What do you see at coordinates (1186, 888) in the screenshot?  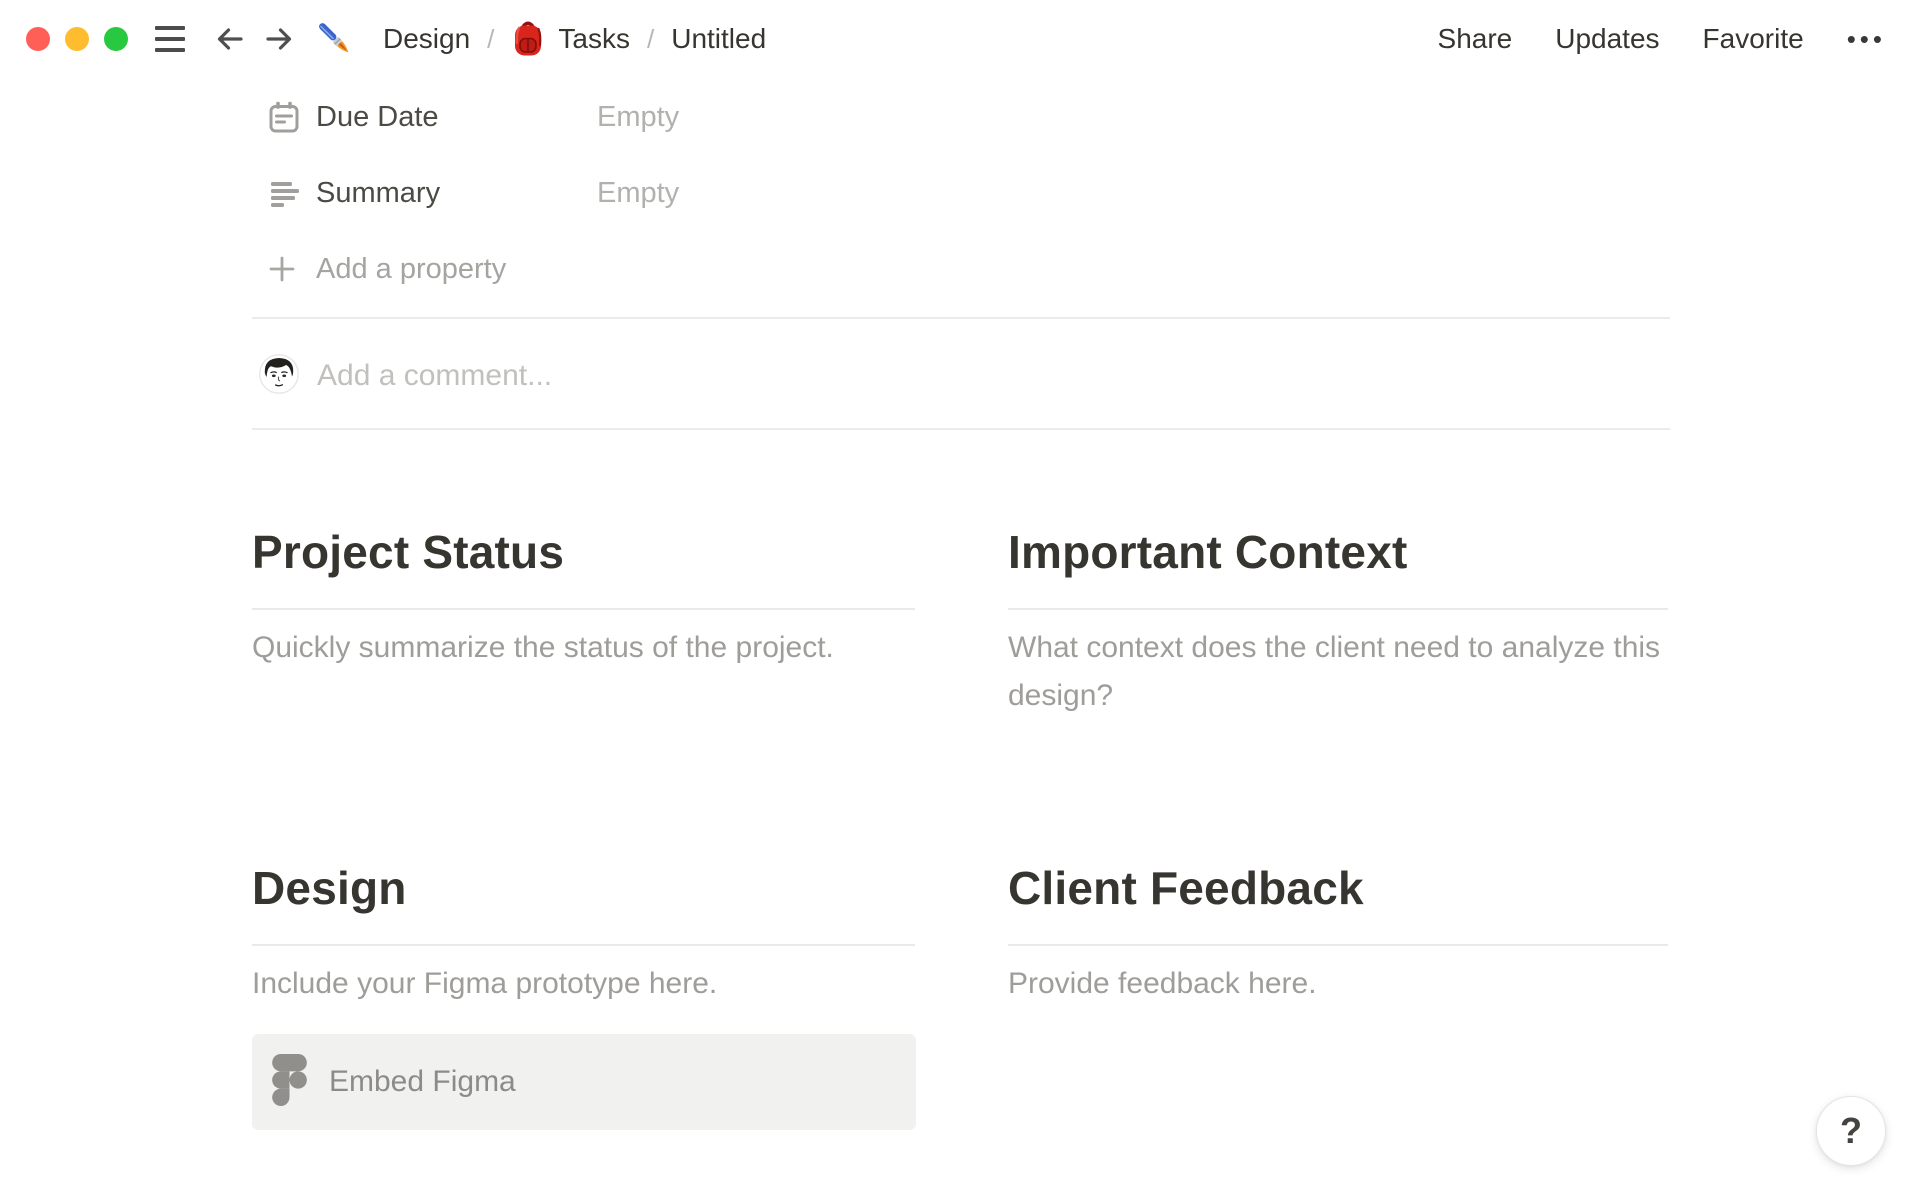 I see `section-title: Client Feedback` at bounding box center [1186, 888].